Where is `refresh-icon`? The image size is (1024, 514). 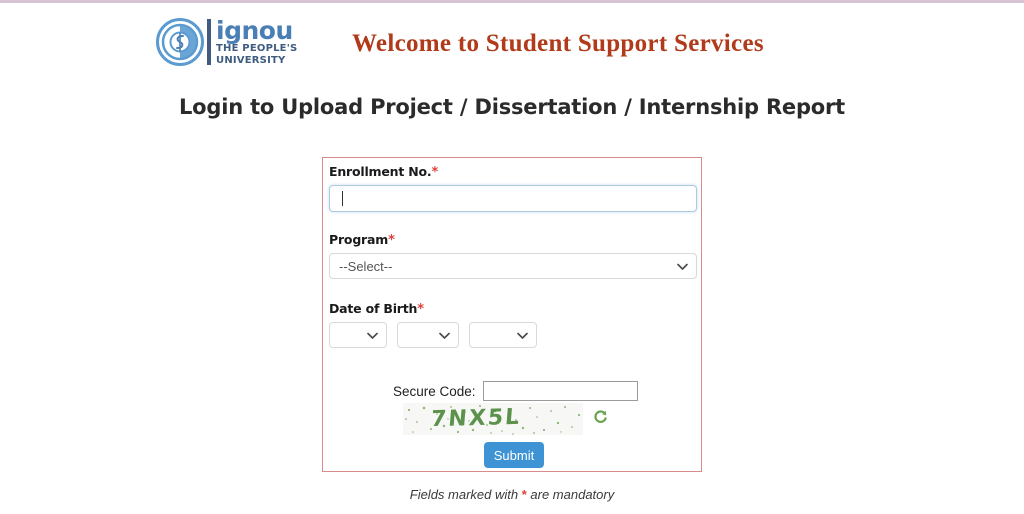 refresh-icon is located at coordinates (600, 419).